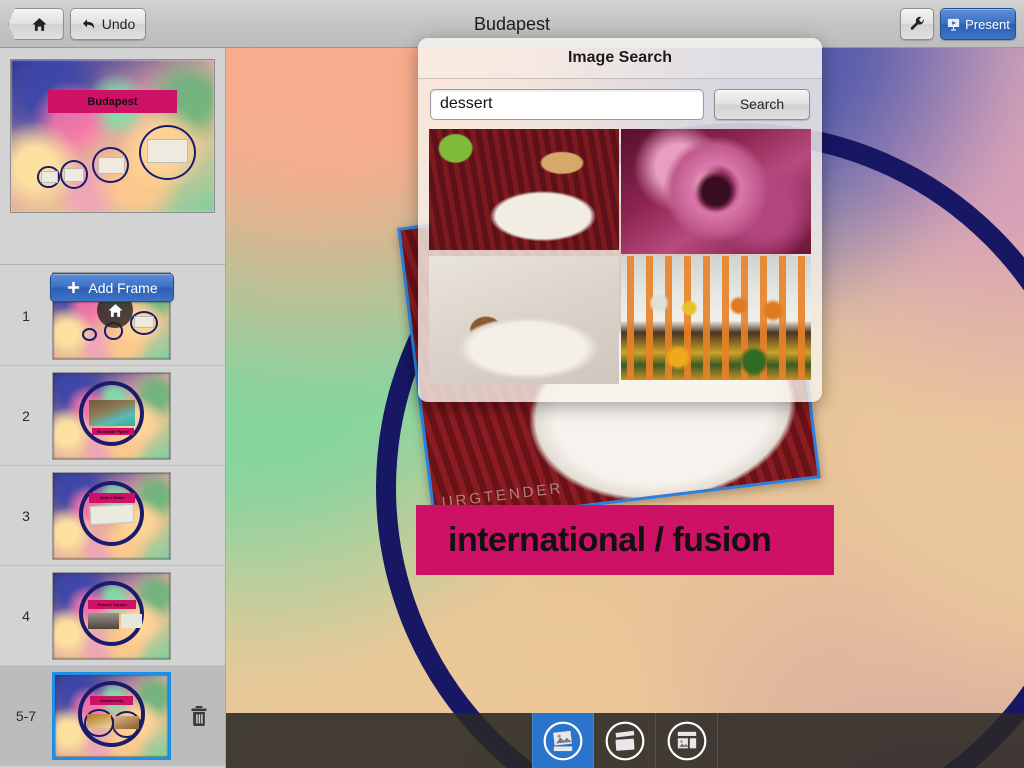 The width and height of the screenshot is (1024, 768). What do you see at coordinates (112, 102) in the screenshot?
I see `overview-title-banner: Budapest` at bounding box center [112, 102].